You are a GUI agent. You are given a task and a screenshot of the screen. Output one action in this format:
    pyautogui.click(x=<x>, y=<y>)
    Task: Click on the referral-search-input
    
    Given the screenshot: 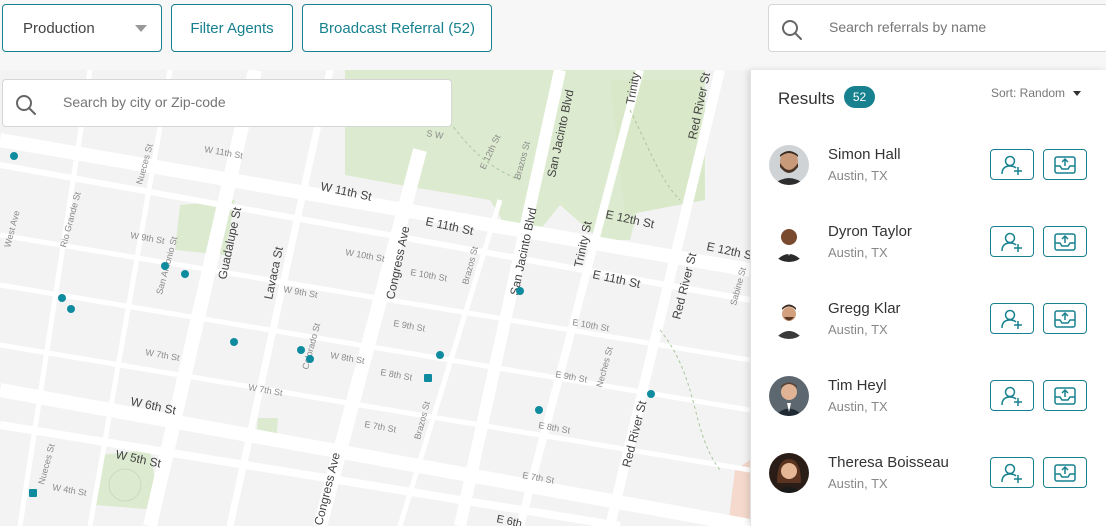 What is the action you would take?
    pyautogui.click(x=964, y=27)
    